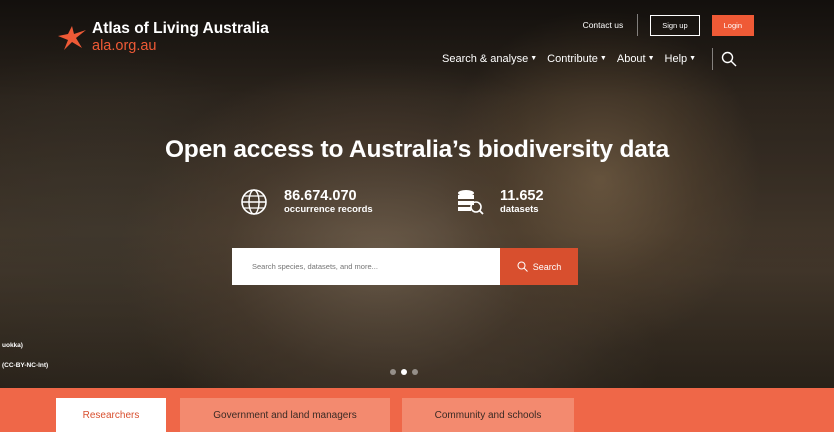 The height and width of the screenshot is (432, 834). I want to click on nav-label: Help, so click(676, 59).